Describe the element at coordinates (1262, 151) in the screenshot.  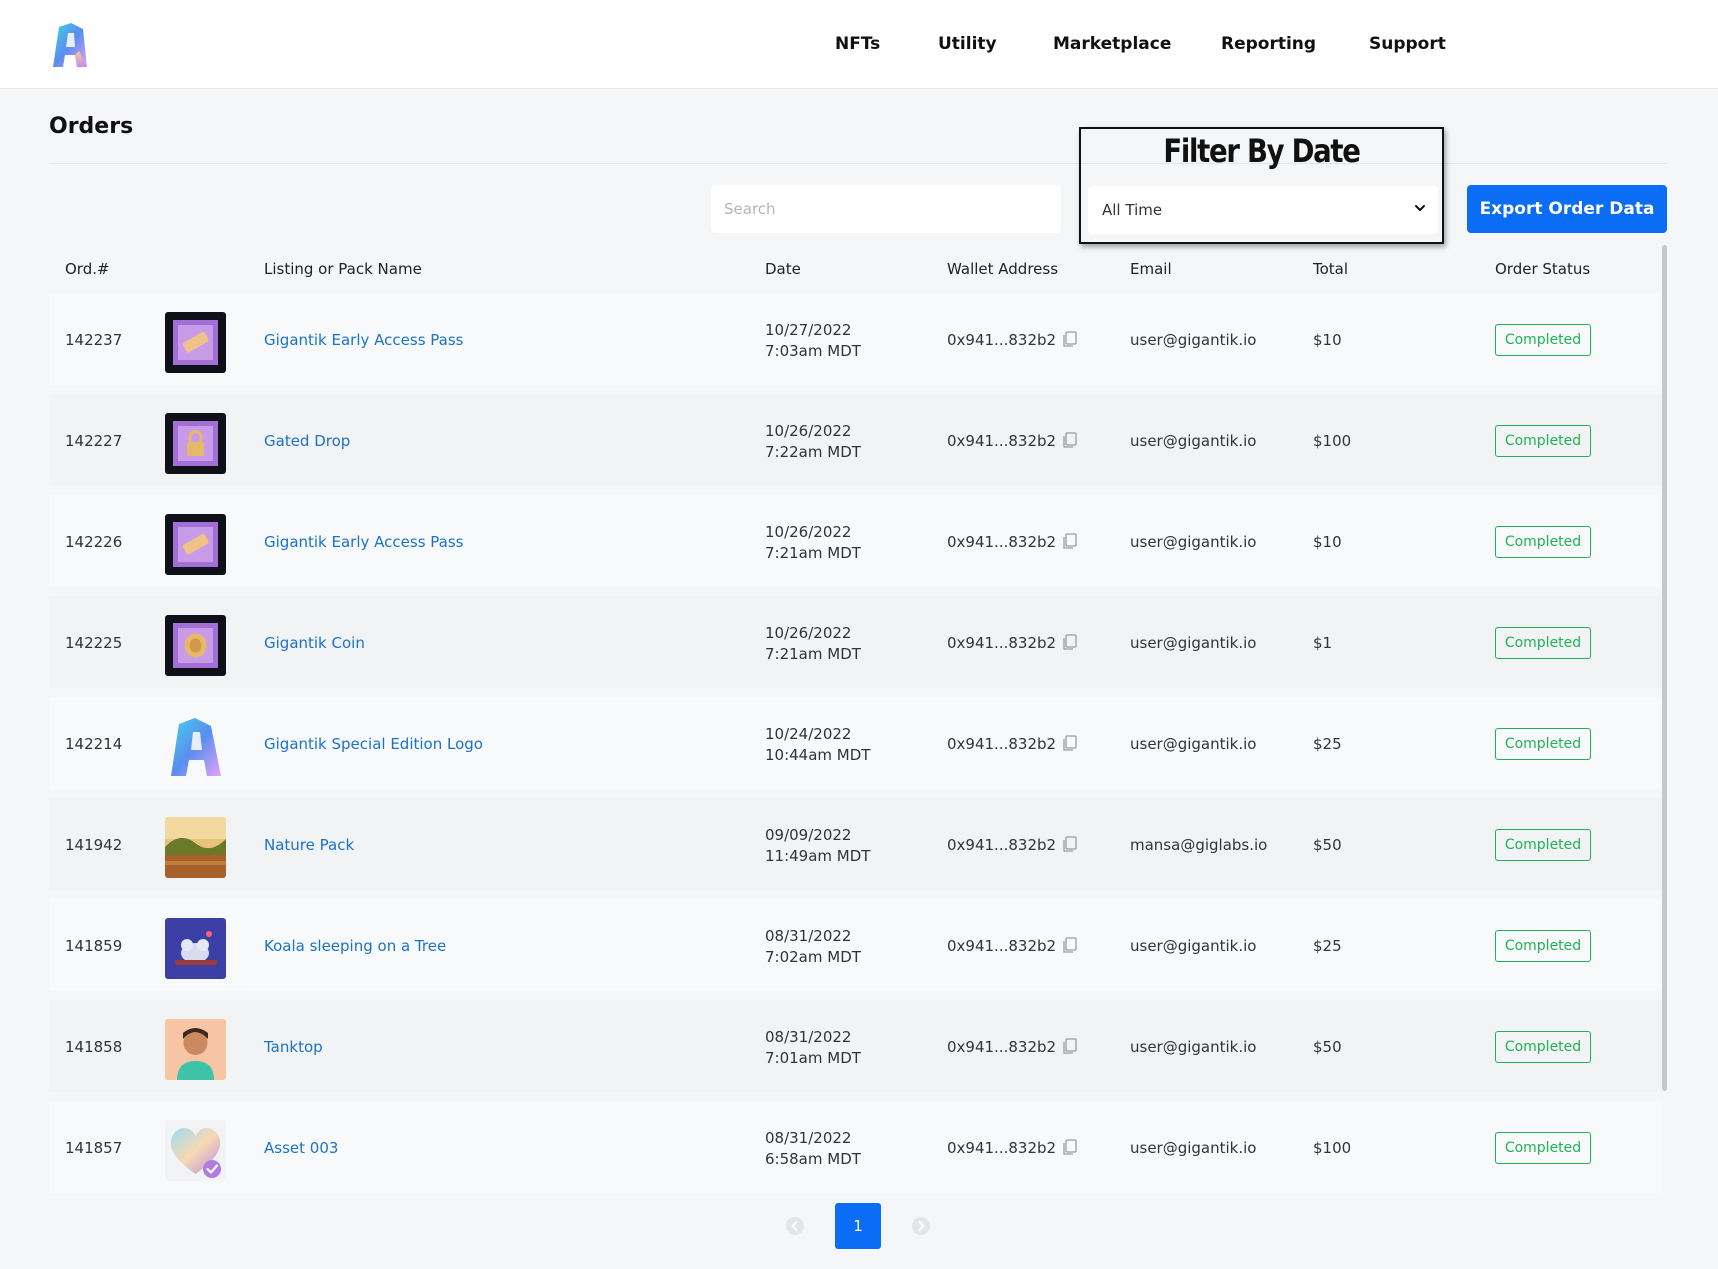
I see `filter-heading: Filter By Date` at that location.